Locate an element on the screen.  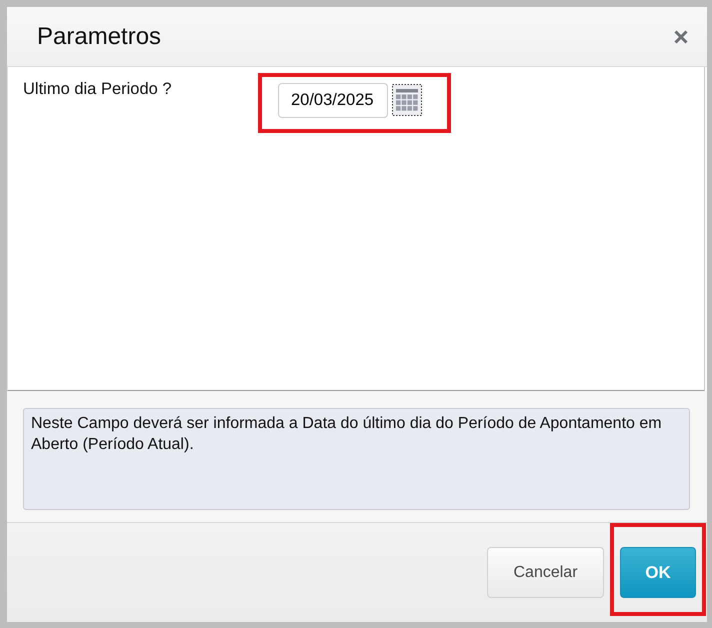
cancel-button: Cancelar is located at coordinates (545, 572).